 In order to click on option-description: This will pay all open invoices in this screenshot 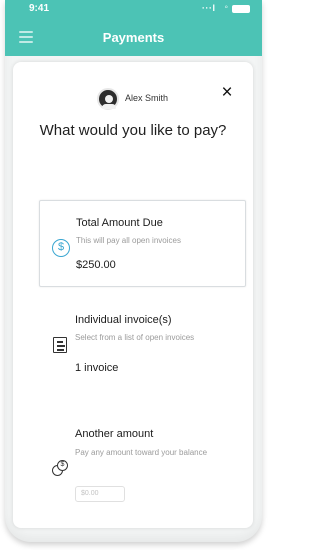, I will do `click(128, 240)`.